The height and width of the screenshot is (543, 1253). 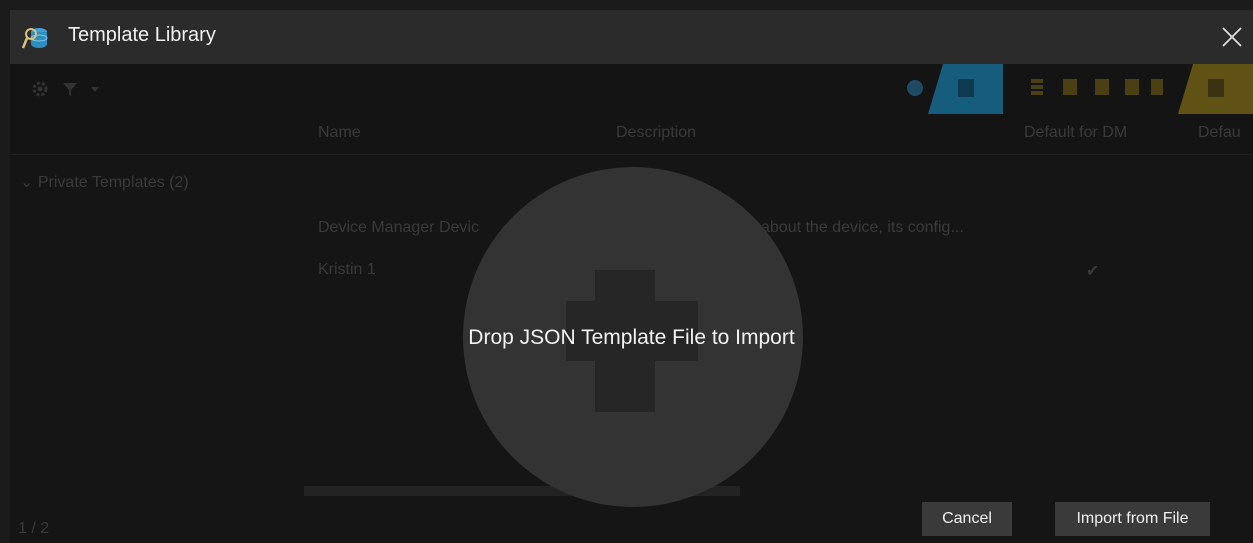 I want to click on settings-icon, so click(x=40, y=89).